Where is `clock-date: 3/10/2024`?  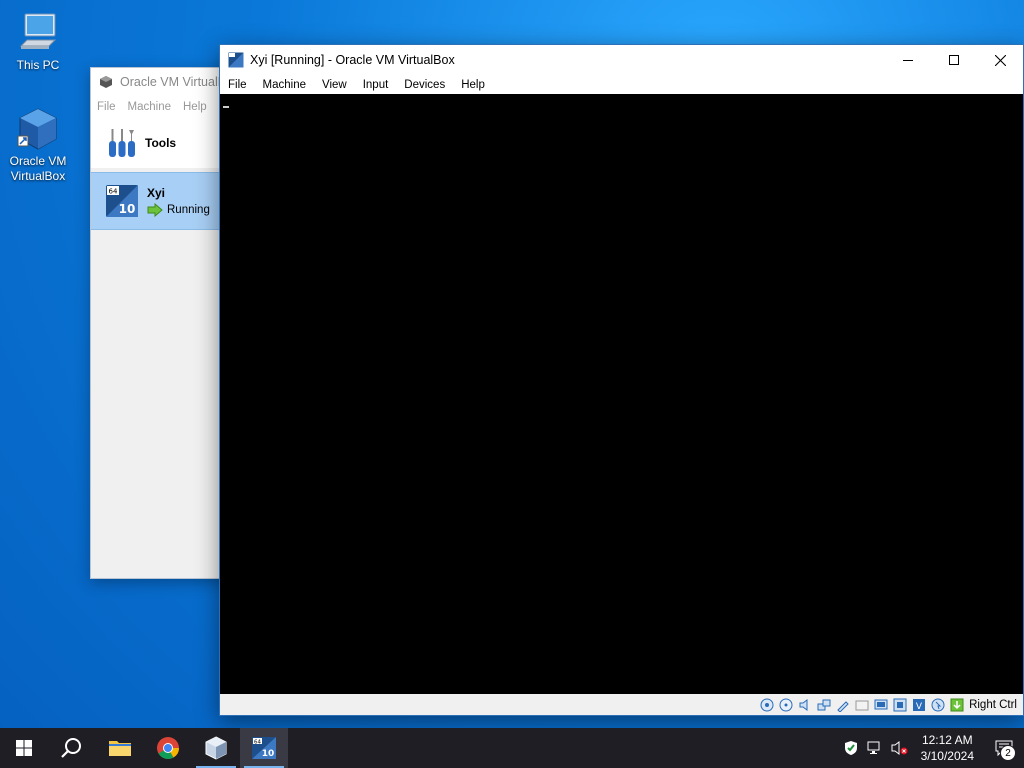 clock-date: 3/10/2024 is located at coordinates (947, 756).